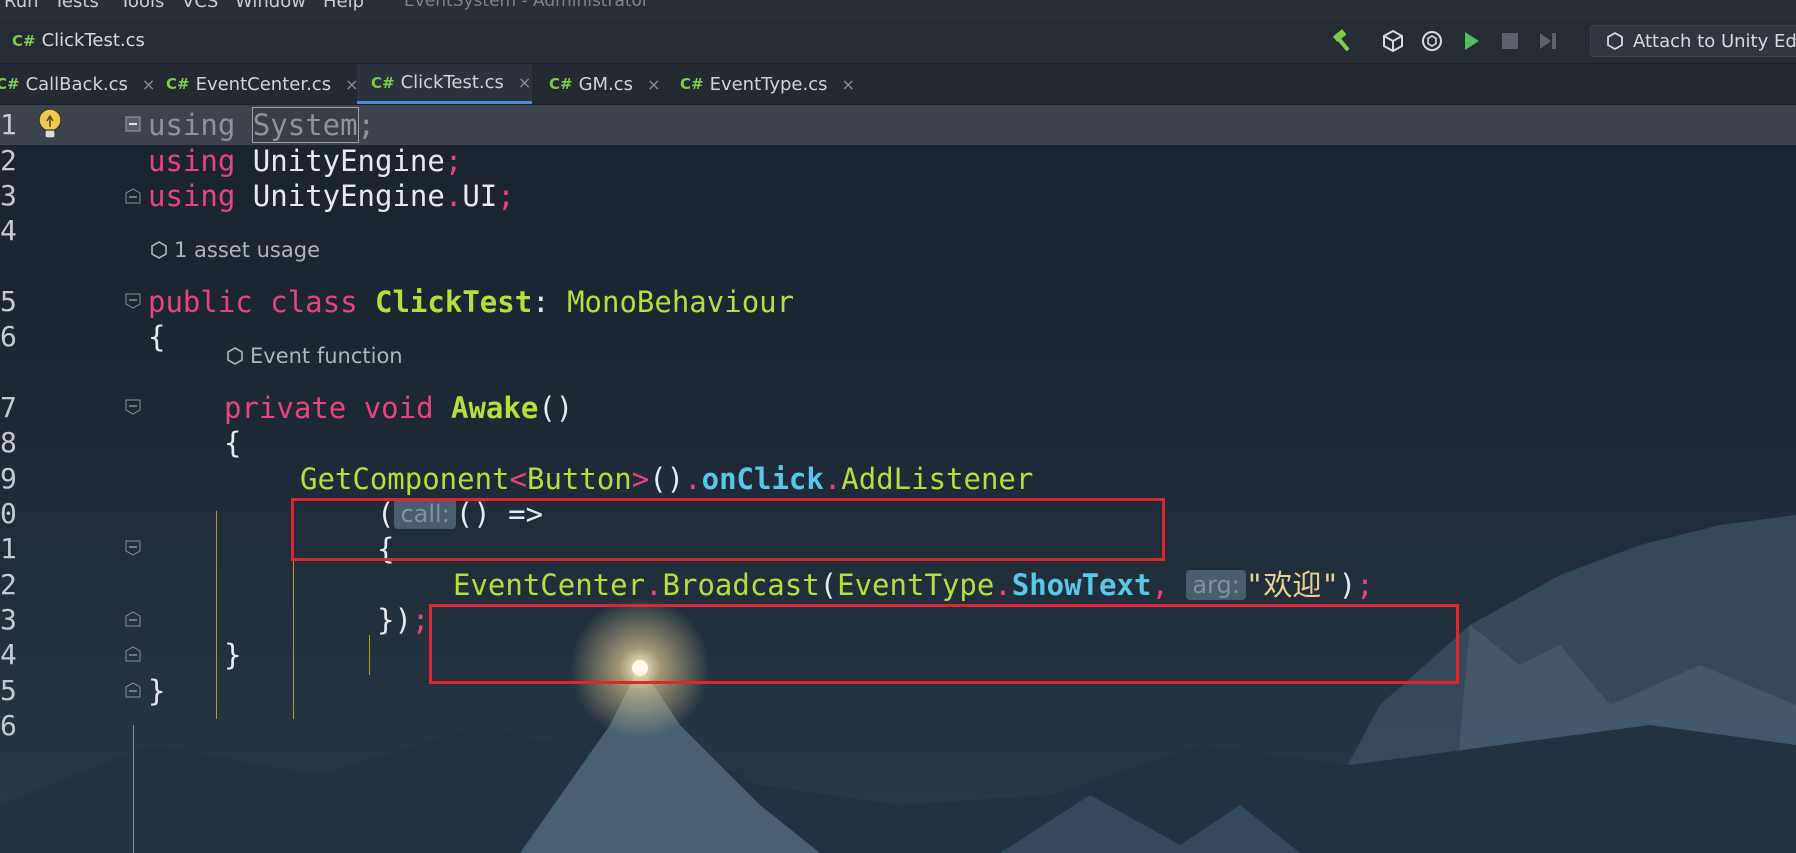 This screenshot has width=1796, height=853. Describe the element at coordinates (8, 407) in the screenshot. I see `line-number: 7` at that location.